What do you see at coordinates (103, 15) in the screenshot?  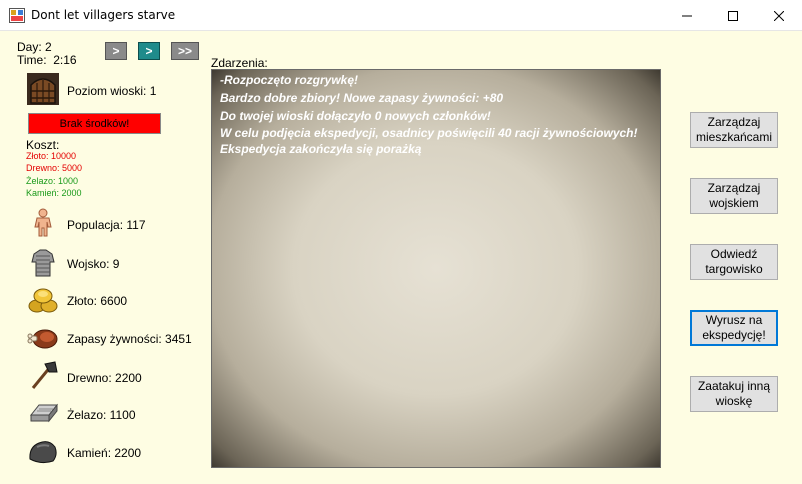 I see `window-title: Dont let villagers starve` at bounding box center [103, 15].